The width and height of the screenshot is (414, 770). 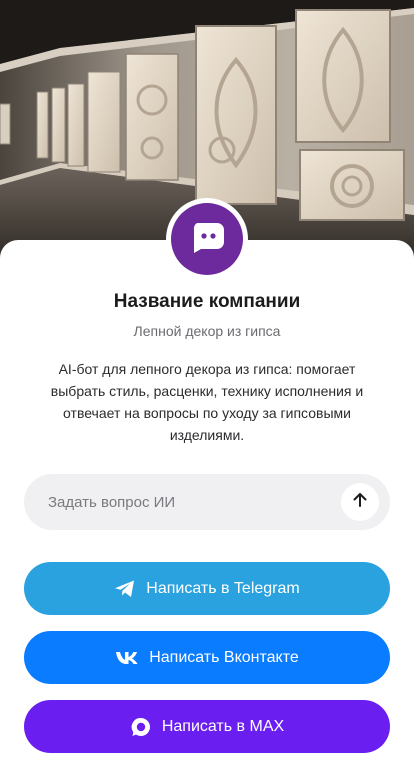 I want to click on telegram-button-label: Написать в Telegram, so click(x=223, y=588).